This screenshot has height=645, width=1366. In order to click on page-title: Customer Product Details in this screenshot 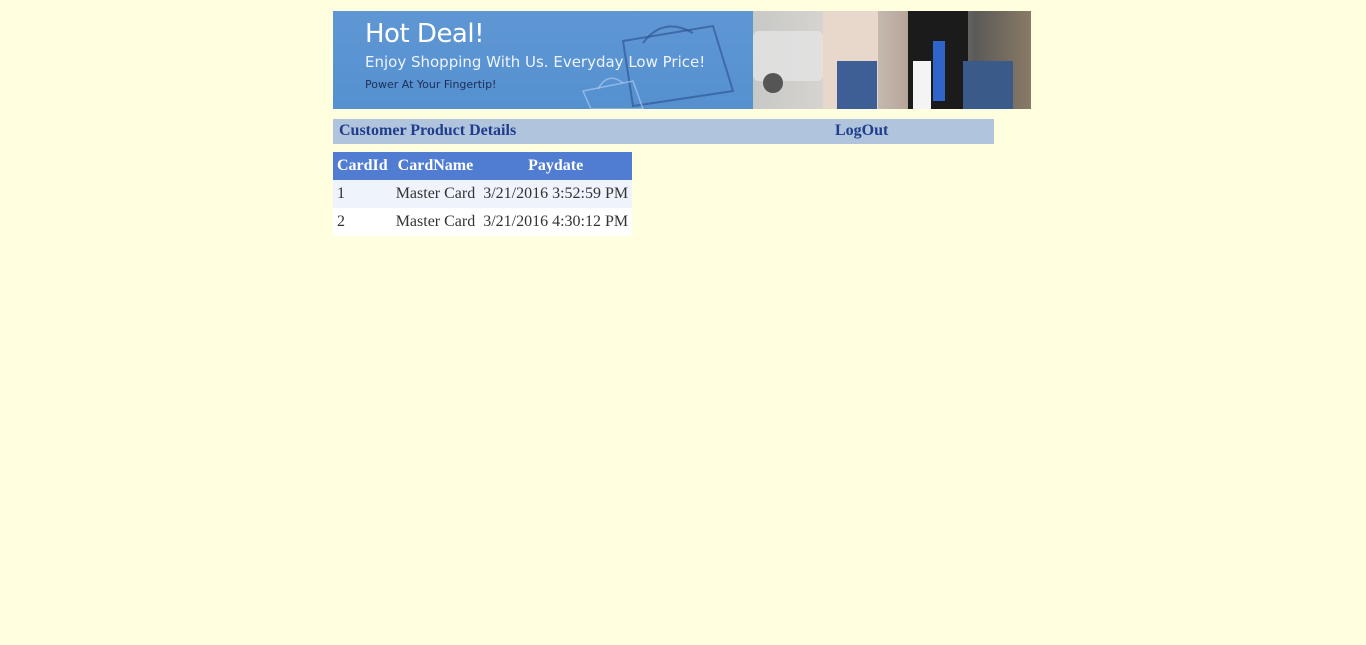, I will do `click(428, 130)`.